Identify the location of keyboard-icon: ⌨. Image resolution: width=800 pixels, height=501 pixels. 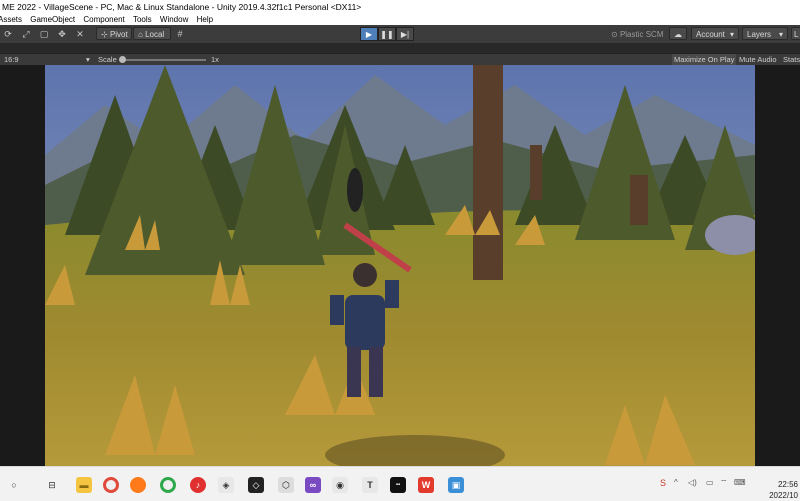
(740, 482).